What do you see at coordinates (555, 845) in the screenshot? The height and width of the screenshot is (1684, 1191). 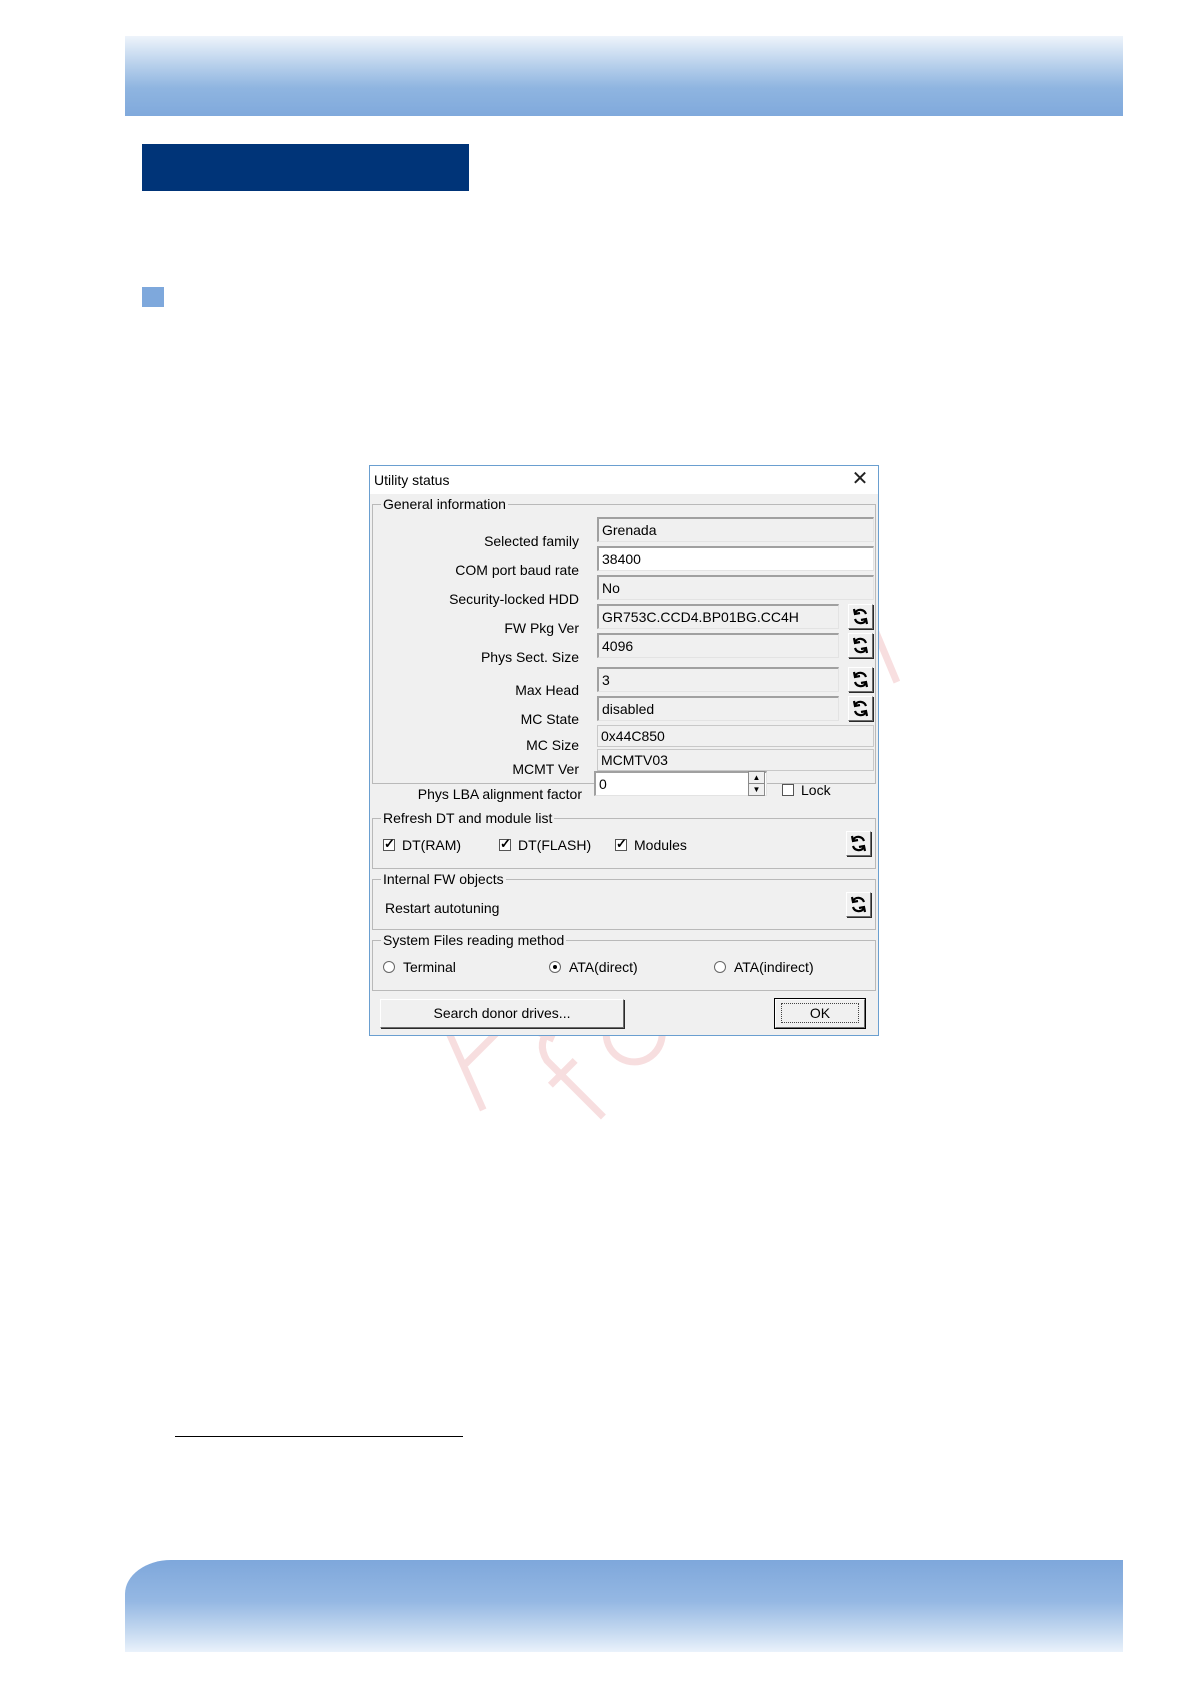 I see `dt-flash-label: DT(FLASH)` at bounding box center [555, 845].